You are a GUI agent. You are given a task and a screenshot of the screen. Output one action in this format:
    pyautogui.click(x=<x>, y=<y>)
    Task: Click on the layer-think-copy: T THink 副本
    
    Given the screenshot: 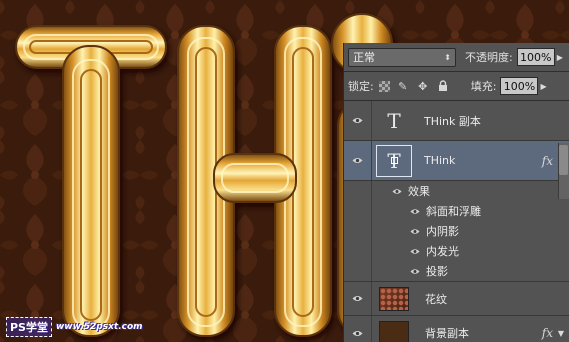 What is the action you would take?
    pyautogui.click(x=456, y=121)
    